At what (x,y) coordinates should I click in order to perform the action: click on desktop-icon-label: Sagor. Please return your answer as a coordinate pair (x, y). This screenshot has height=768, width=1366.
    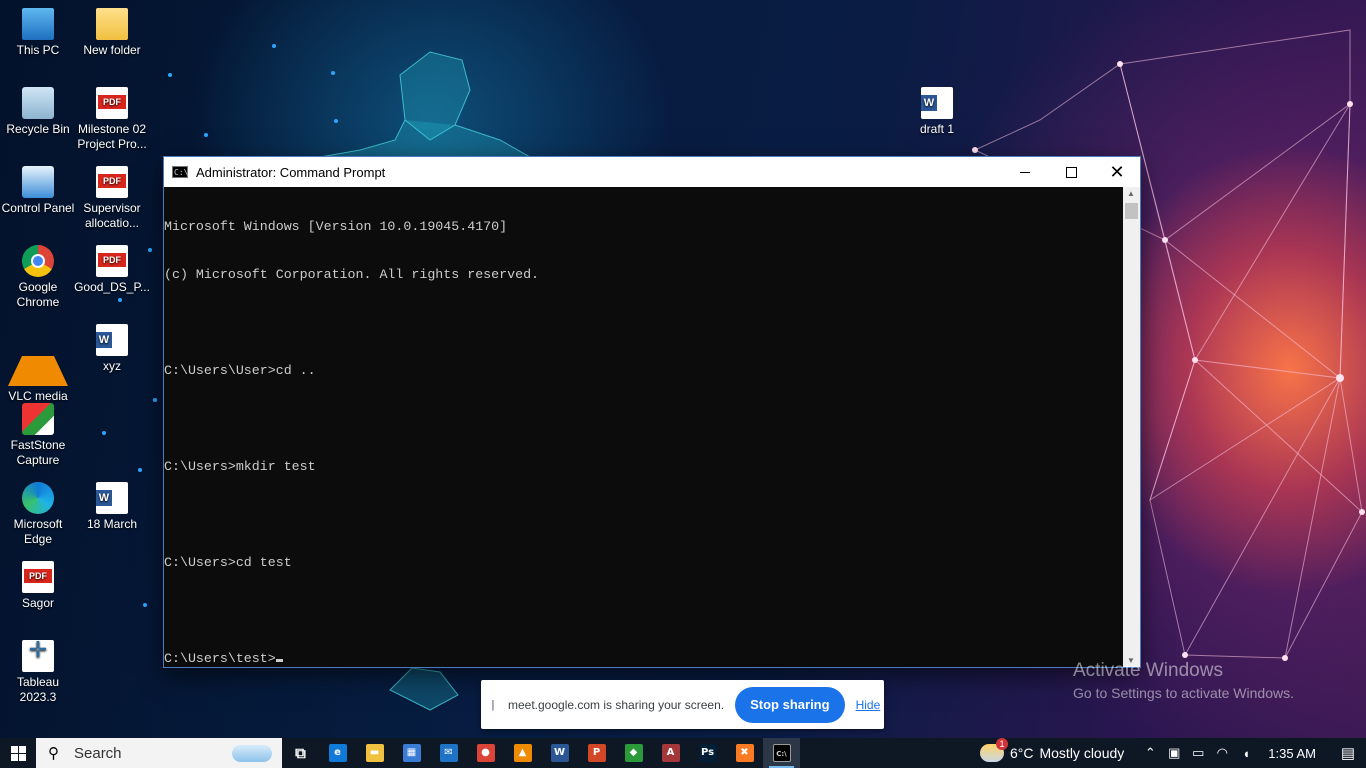
    Looking at the image, I should click on (38, 603).